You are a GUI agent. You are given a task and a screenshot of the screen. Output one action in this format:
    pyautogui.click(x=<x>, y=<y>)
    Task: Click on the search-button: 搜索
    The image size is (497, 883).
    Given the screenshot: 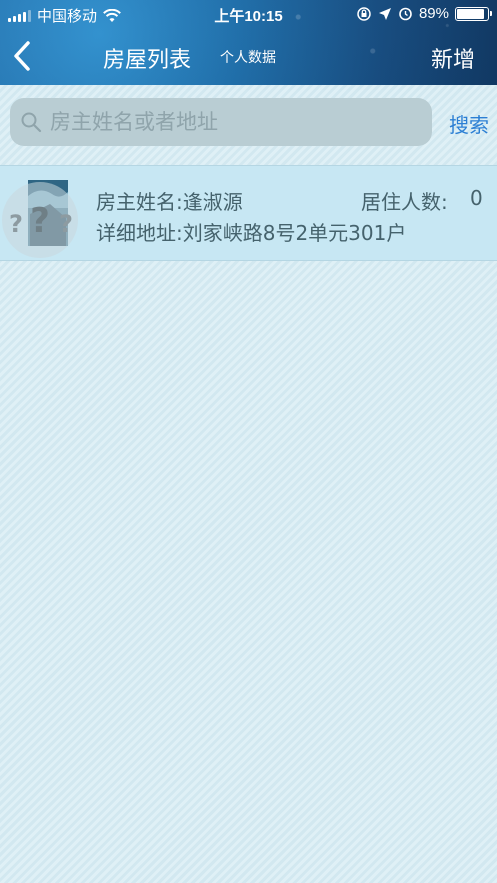 What is the action you would take?
    pyautogui.click(x=469, y=123)
    